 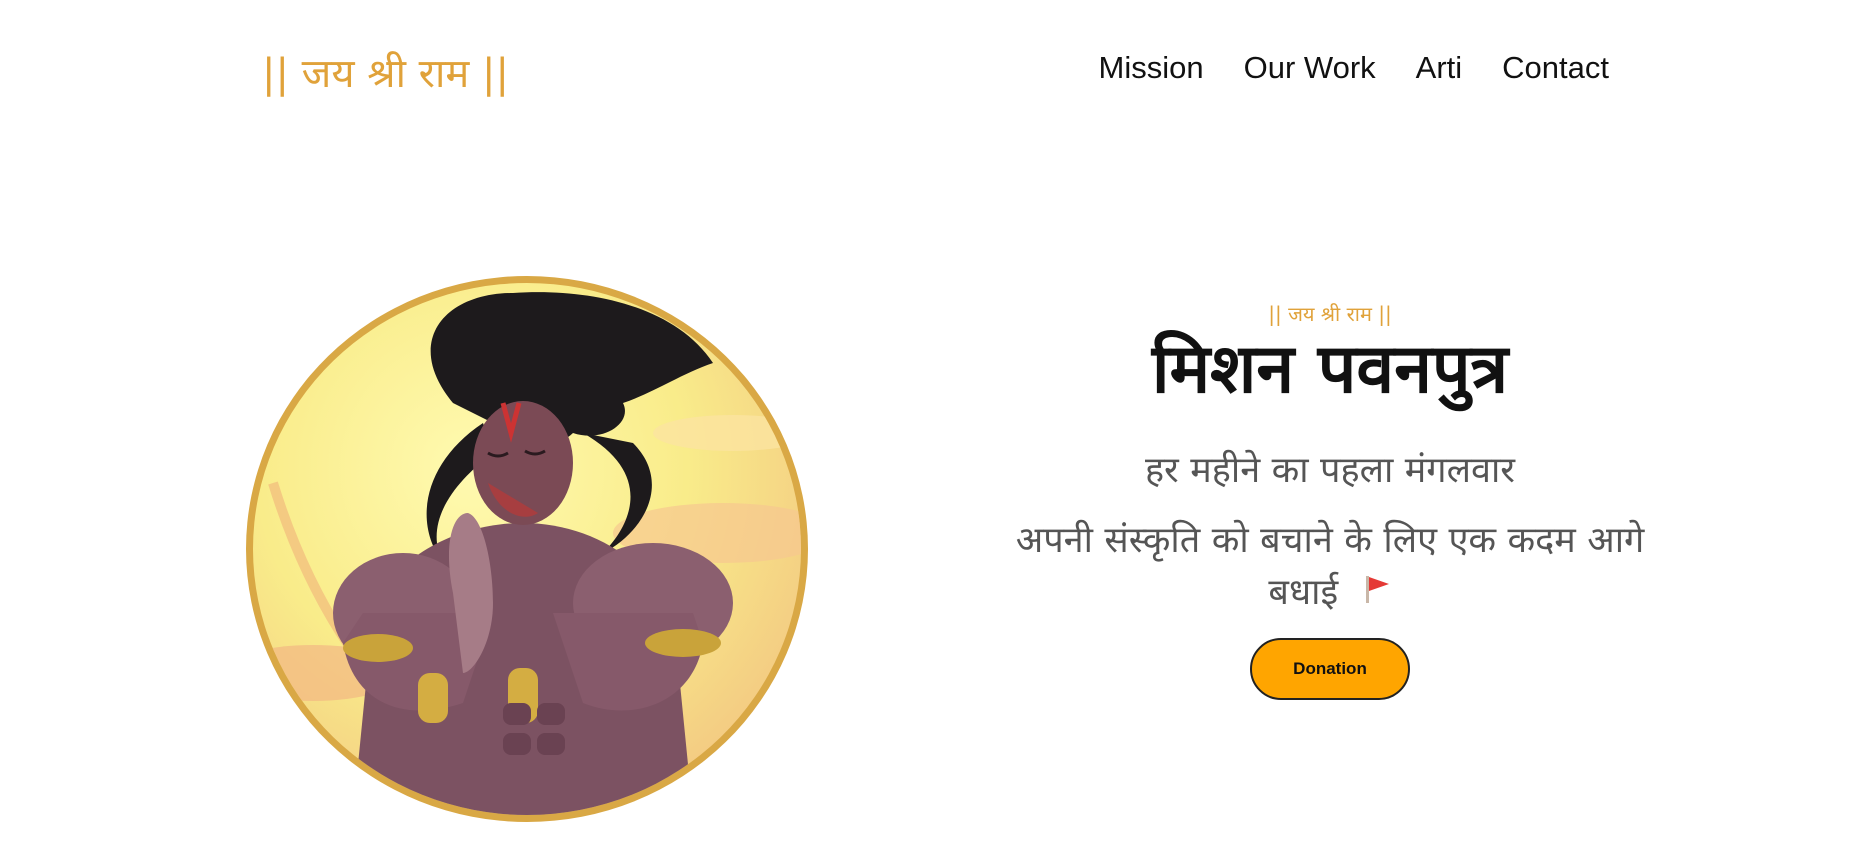 I want to click on main-nav: Mission Our Work Arti Contact, so click(x=1354, y=68).